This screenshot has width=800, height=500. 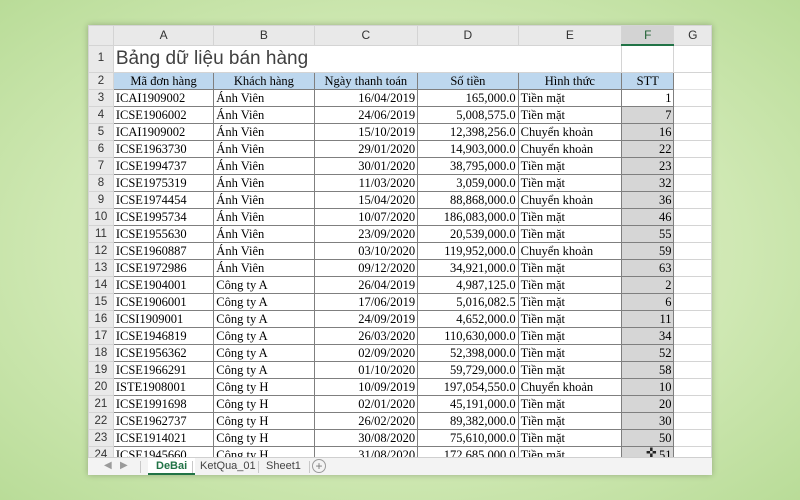 I want to click on triangle-right-icon: ▶, so click(x=124, y=465).